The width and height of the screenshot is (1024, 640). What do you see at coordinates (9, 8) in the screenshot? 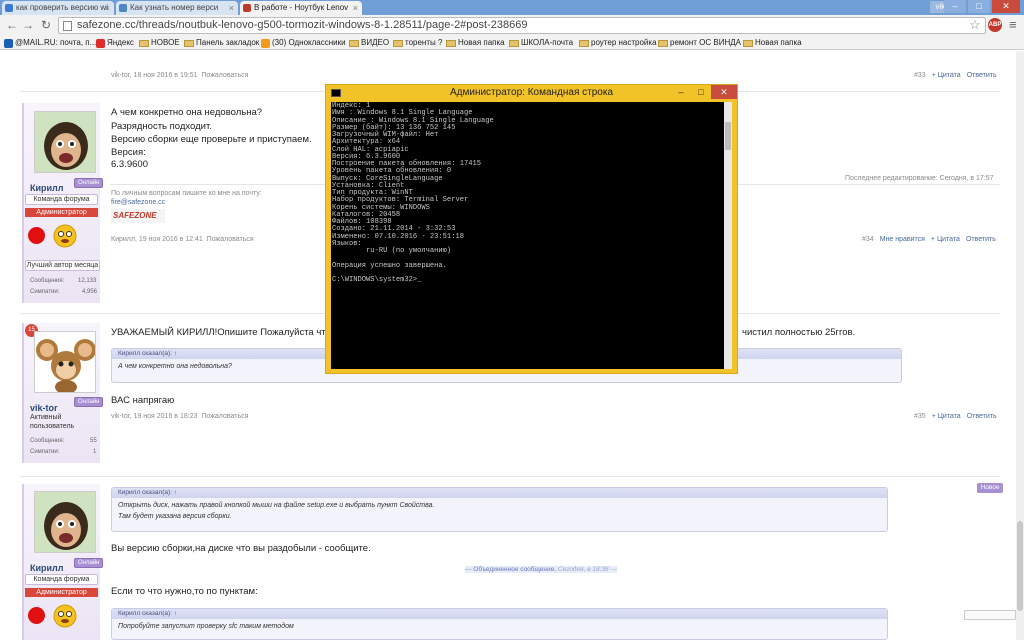
I see `google-icon` at bounding box center [9, 8].